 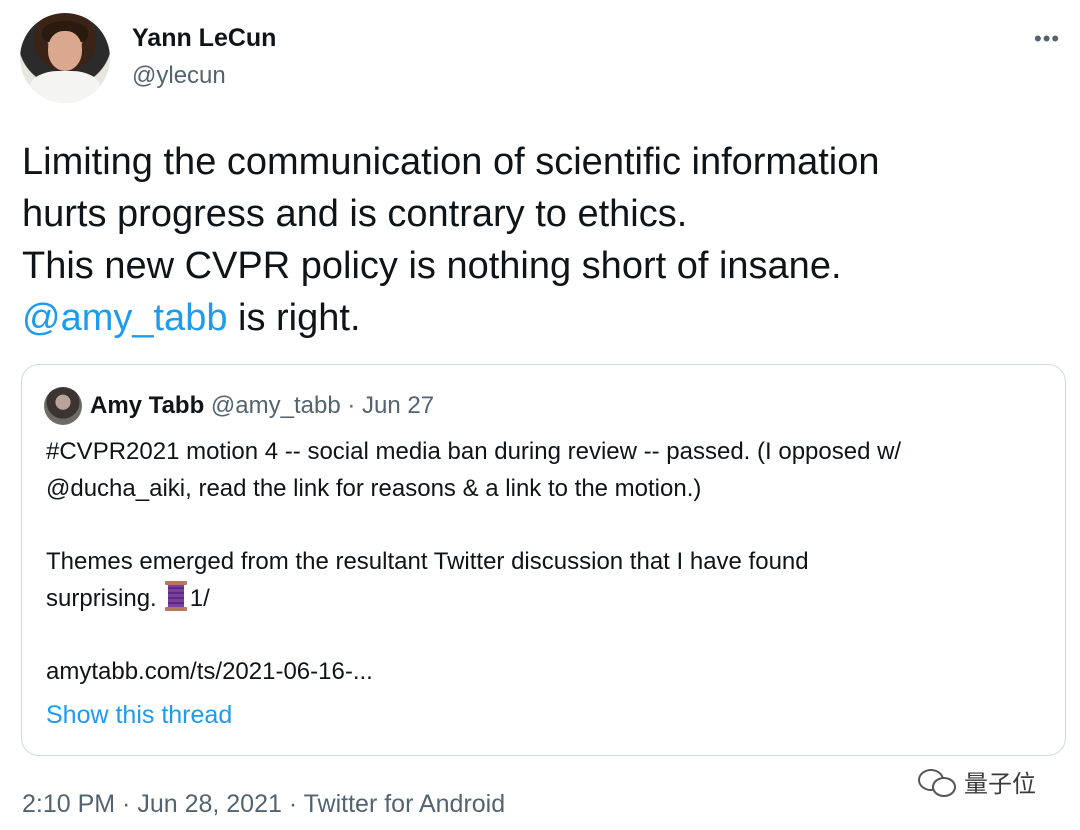 I want to click on quoted-line: surprising. 1/, so click(x=548, y=598).